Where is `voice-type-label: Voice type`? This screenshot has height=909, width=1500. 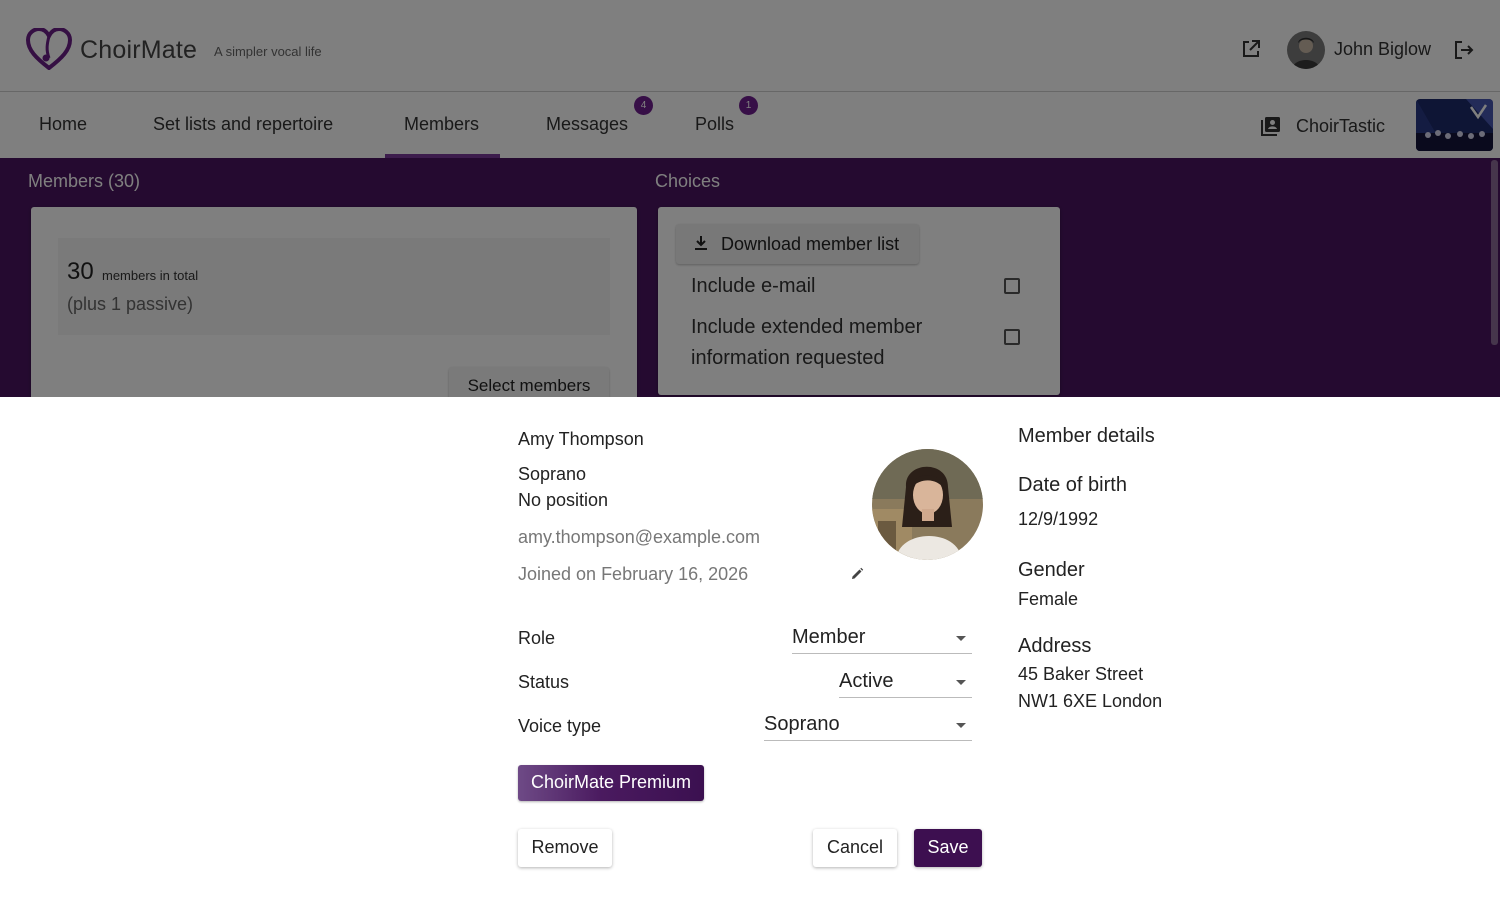 voice-type-label: Voice type is located at coordinates (560, 726).